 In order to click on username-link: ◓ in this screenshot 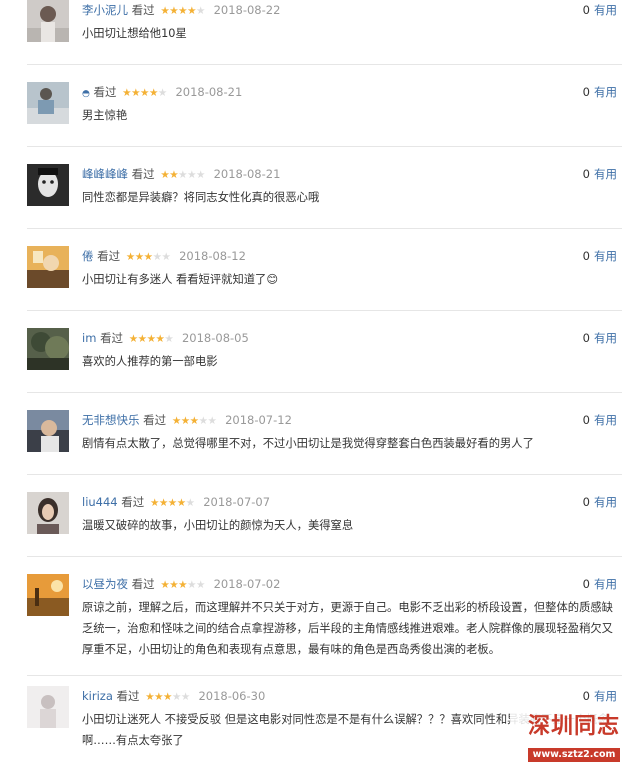, I will do `click(86, 92)`.